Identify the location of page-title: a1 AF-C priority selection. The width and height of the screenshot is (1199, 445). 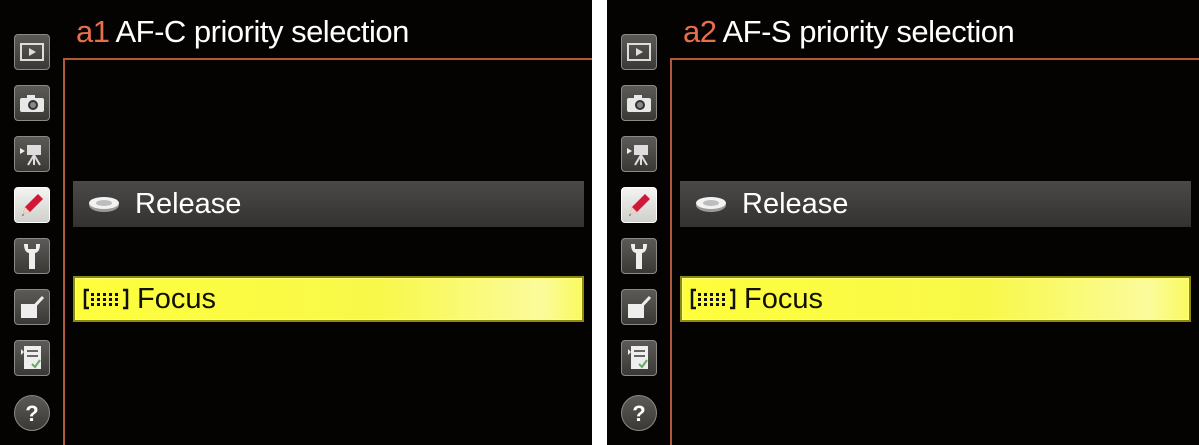
(242, 32).